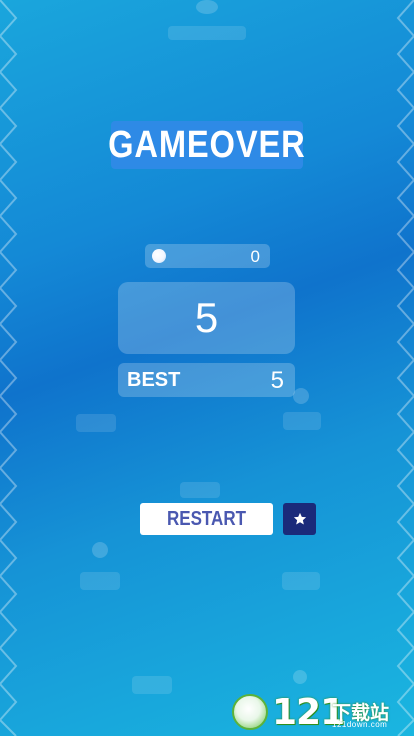 The height and width of the screenshot is (736, 414). I want to click on best-score-value: 5, so click(277, 380).